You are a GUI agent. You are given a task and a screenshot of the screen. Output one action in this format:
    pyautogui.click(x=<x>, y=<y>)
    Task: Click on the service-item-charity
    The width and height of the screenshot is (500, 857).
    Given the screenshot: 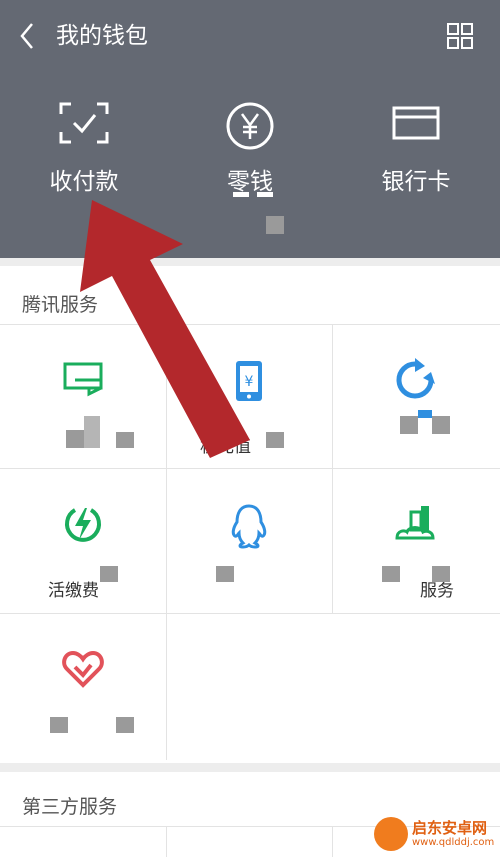 What is the action you would take?
    pyautogui.click(x=83, y=685)
    